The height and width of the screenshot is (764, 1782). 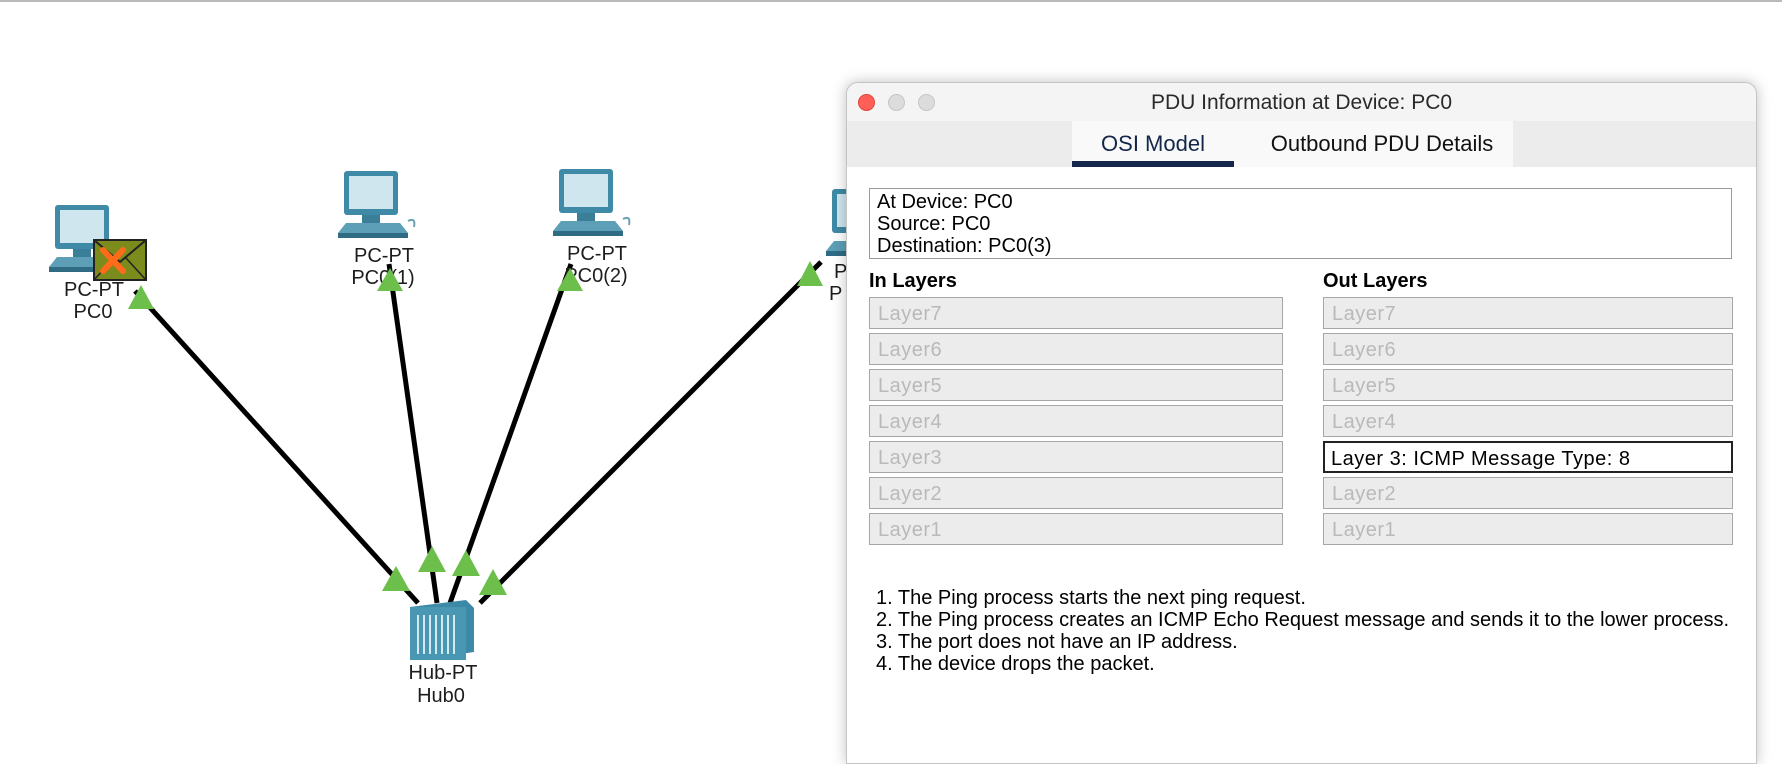 What do you see at coordinates (1015, 664) in the screenshot?
I see `step-item: 4. The device drops the packet.` at bounding box center [1015, 664].